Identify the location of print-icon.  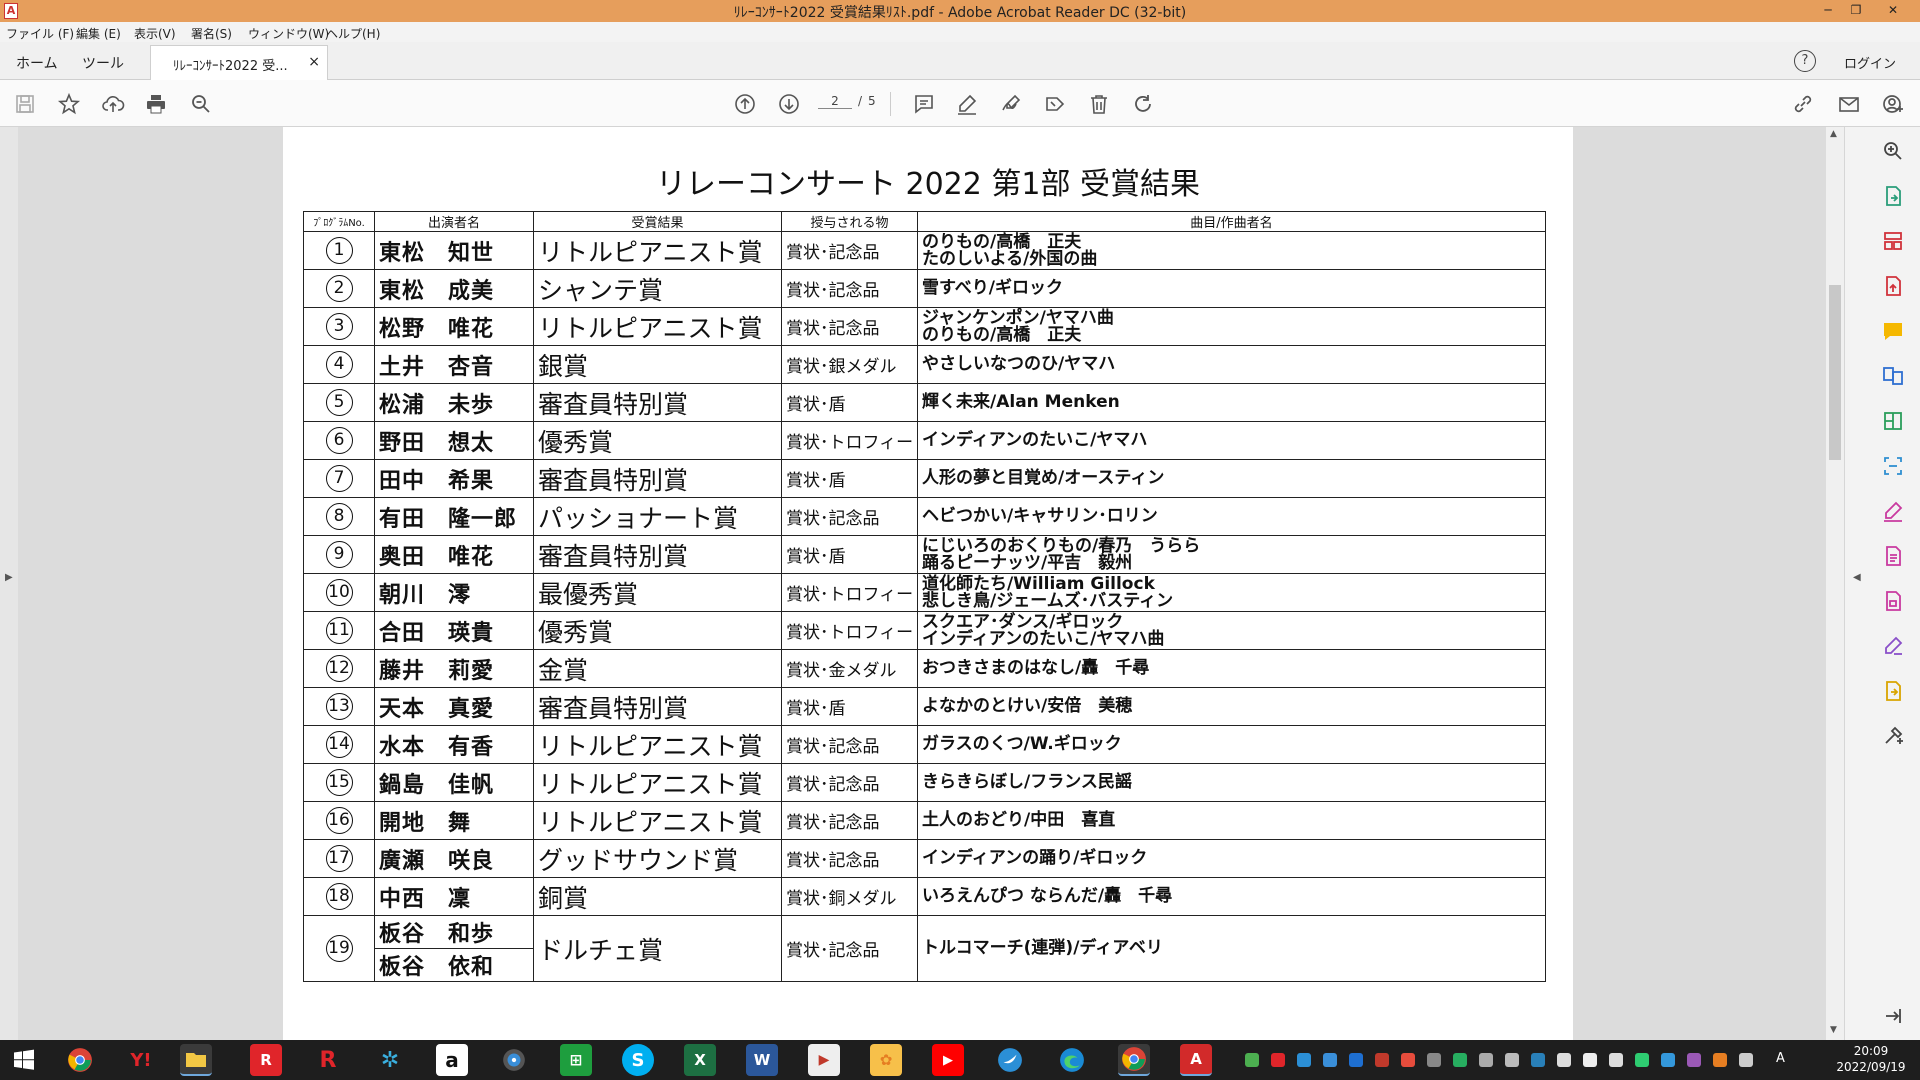
(156, 104).